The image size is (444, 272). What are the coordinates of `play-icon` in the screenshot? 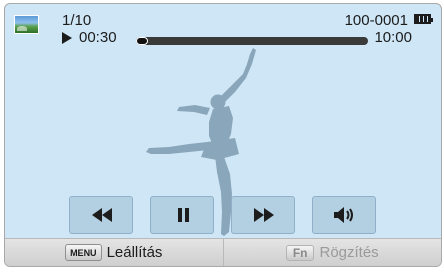 It's located at (67, 37).